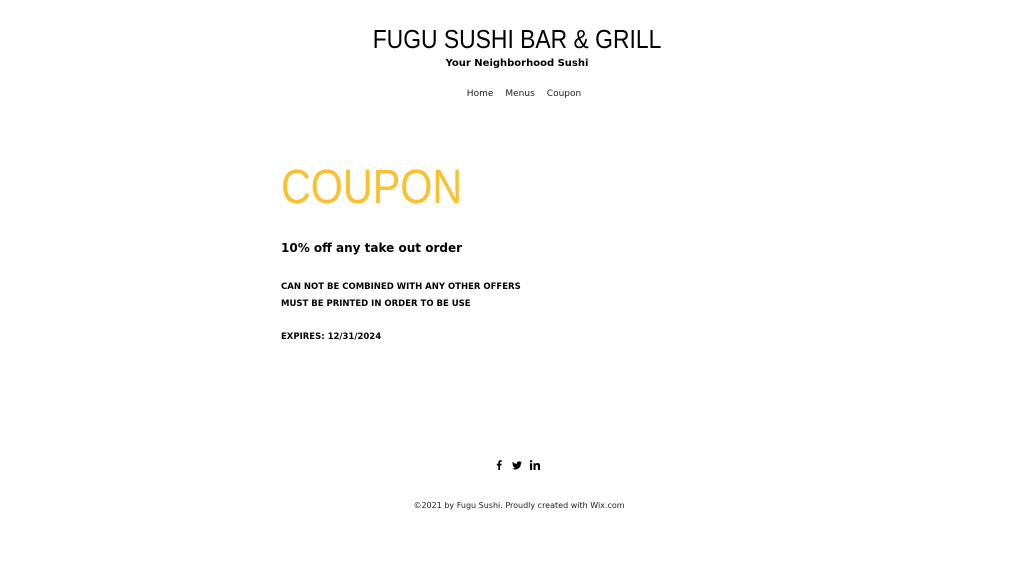 The height and width of the screenshot is (565, 1034). What do you see at coordinates (519, 94) in the screenshot?
I see `nav-item-menus: Menus` at bounding box center [519, 94].